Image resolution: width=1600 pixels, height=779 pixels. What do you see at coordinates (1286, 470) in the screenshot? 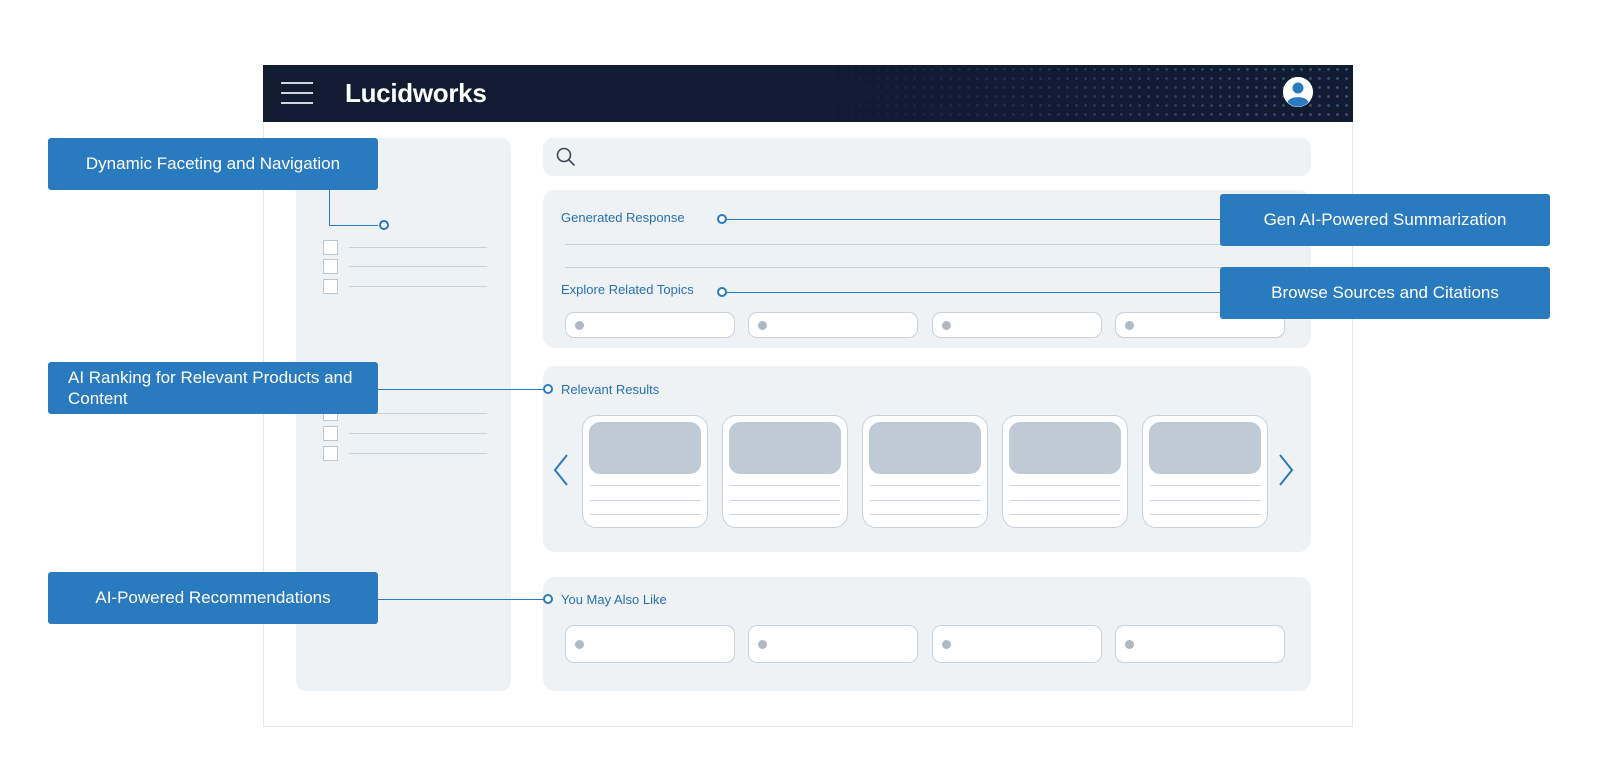
I see `chevron-right-icon` at bounding box center [1286, 470].